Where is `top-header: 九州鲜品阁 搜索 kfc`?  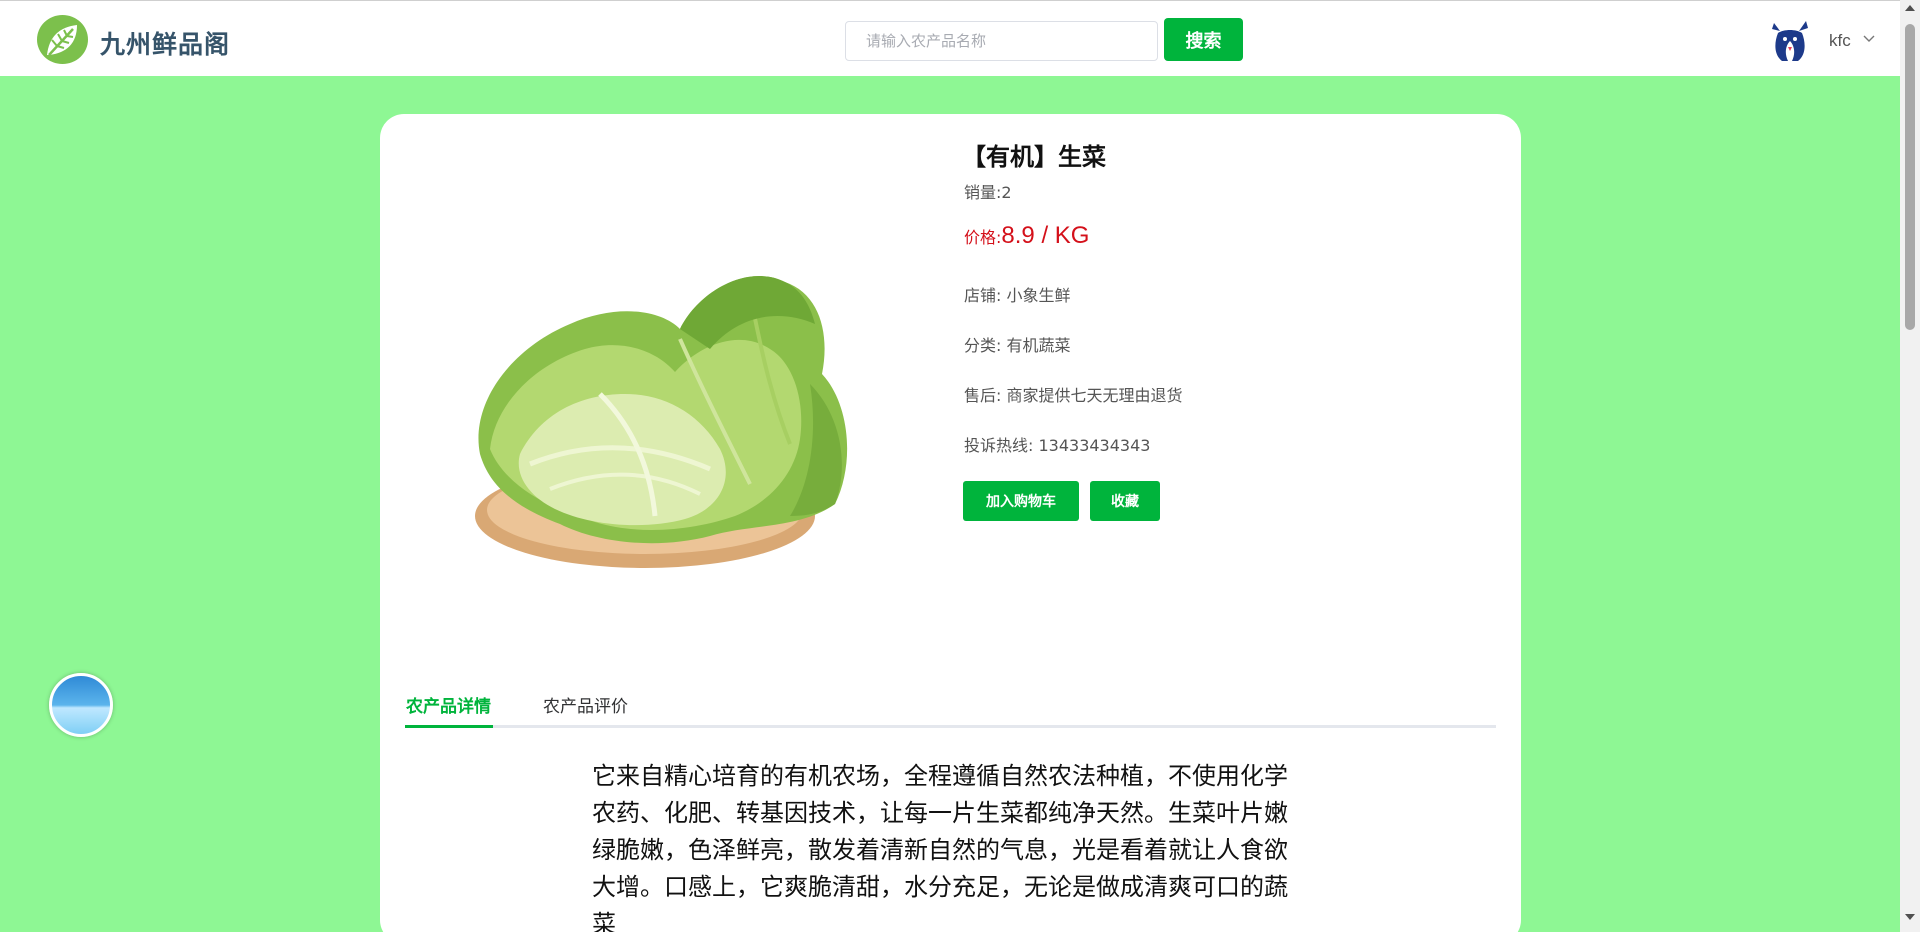 top-header: 九州鲜品阁 搜索 kfc is located at coordinates (960, 38).